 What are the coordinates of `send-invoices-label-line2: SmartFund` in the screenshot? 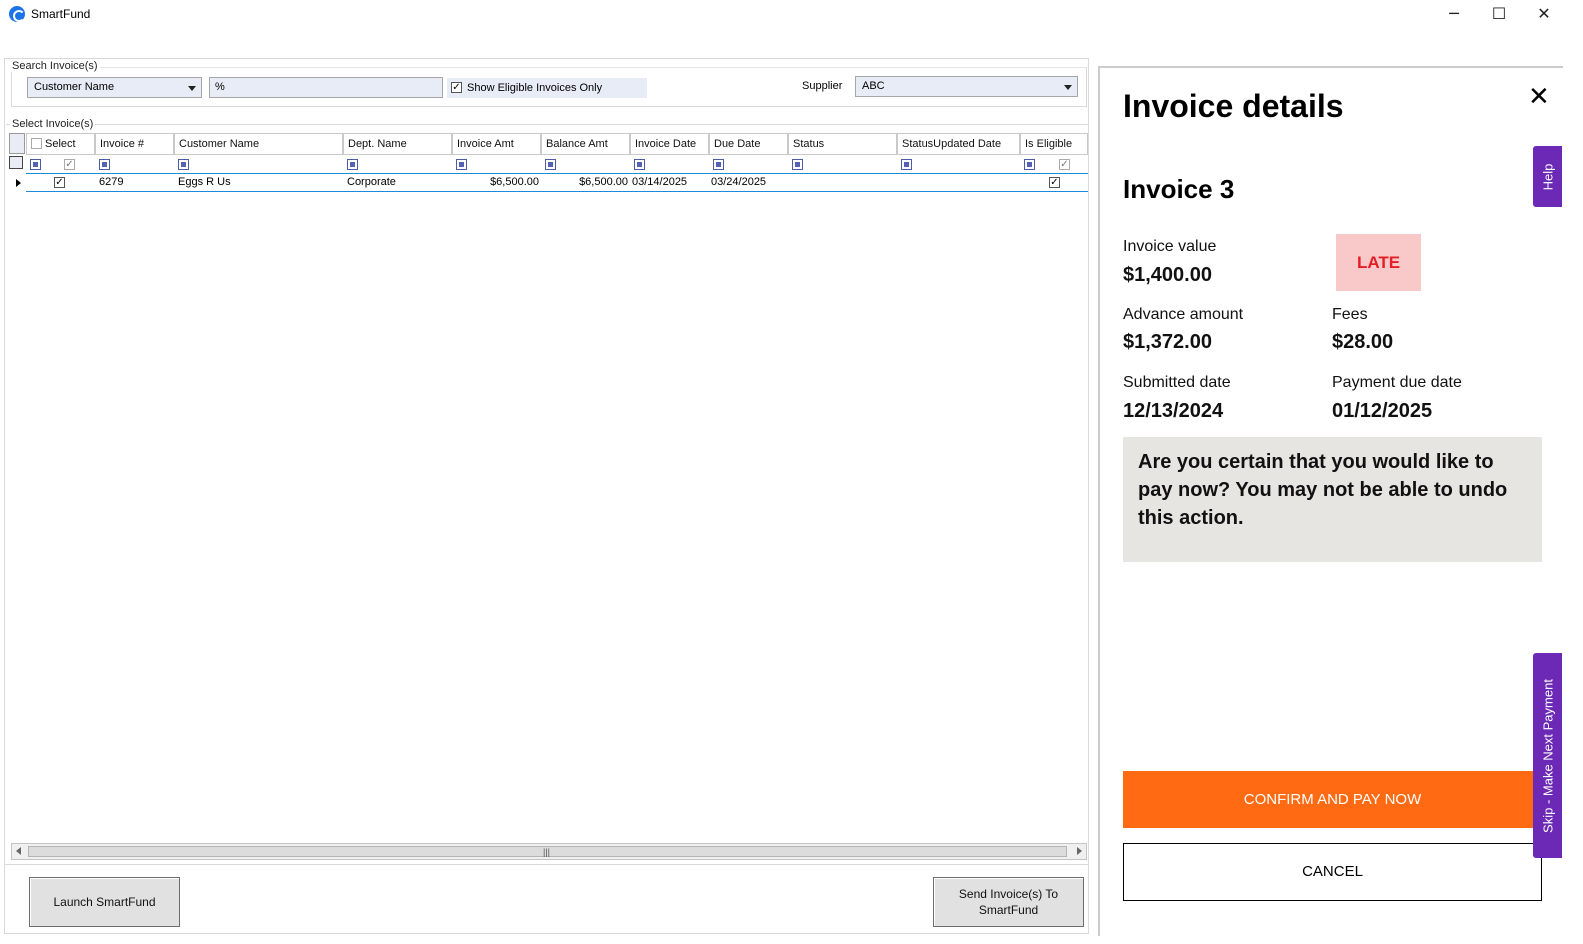 It's located at (1008, 910).